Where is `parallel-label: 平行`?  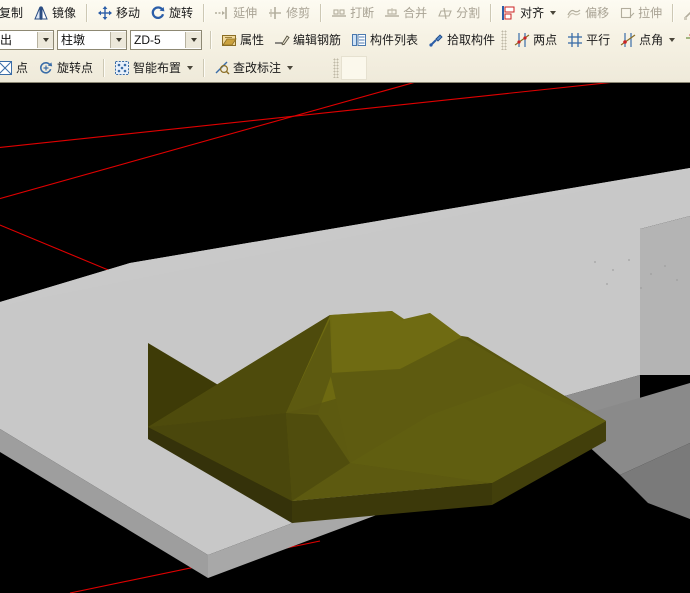 parallel-label: 平行 is located at coordinates (598, 40).